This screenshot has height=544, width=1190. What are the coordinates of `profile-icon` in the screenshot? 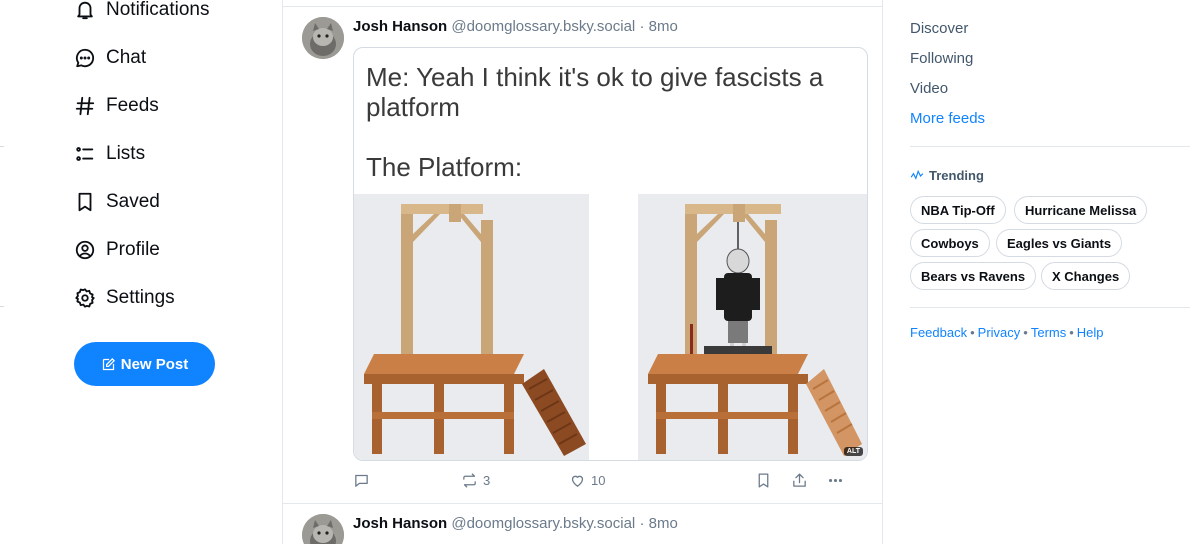 It's located at (85, 250).